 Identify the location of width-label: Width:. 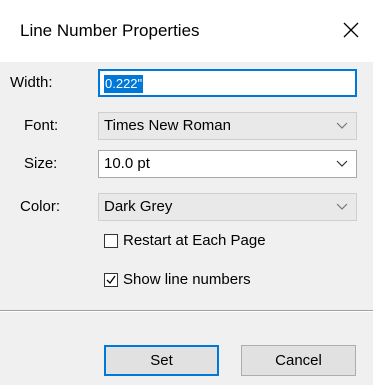
(31, 82).